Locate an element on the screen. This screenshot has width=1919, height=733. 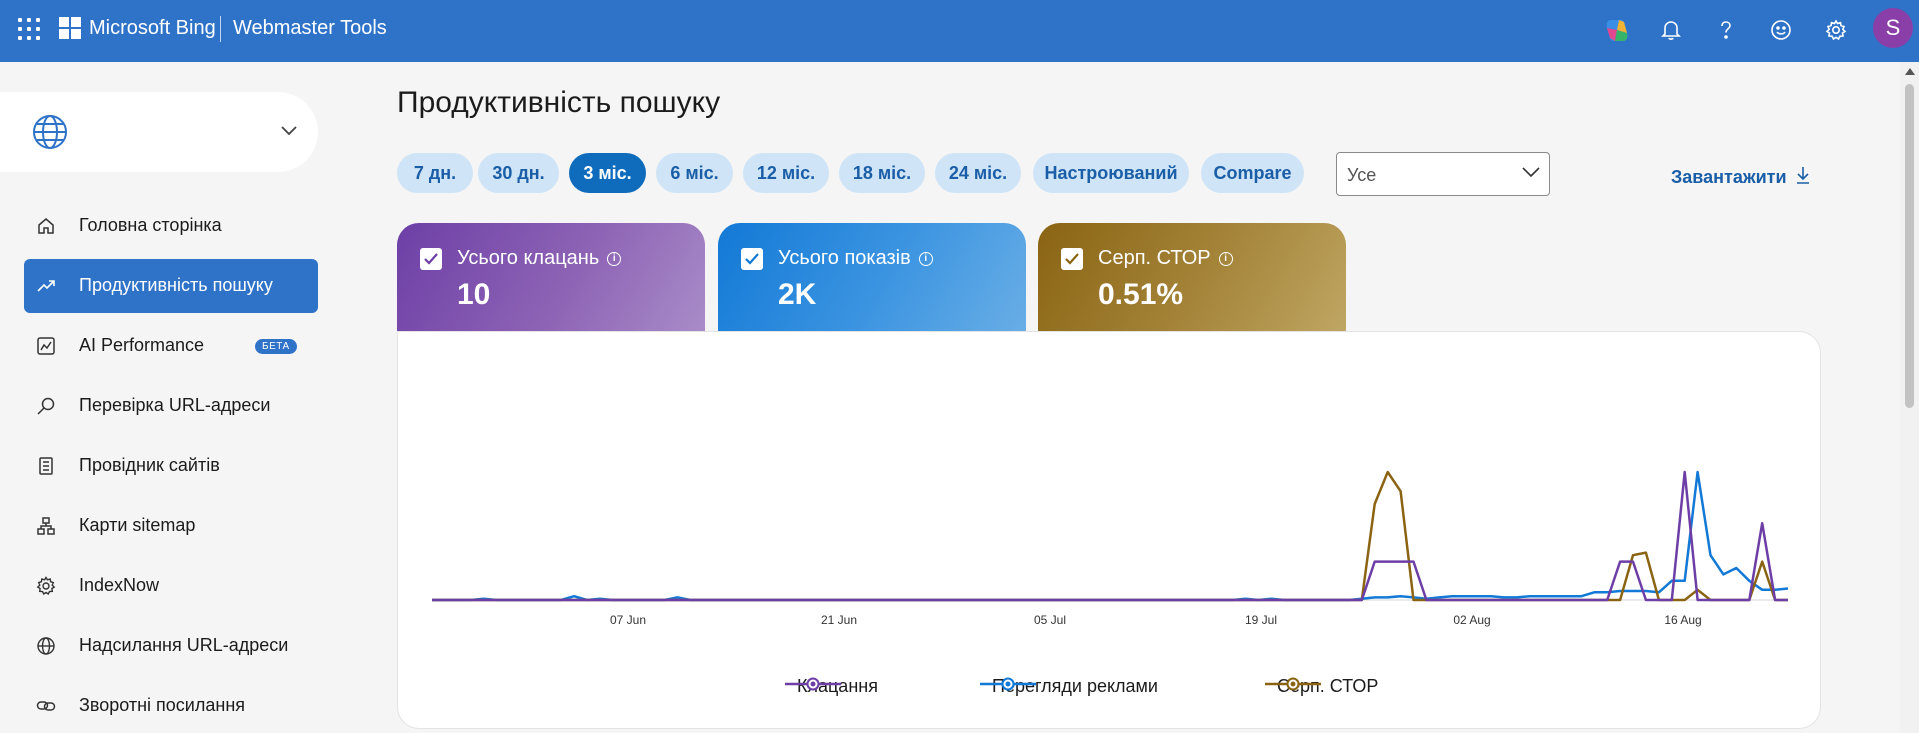
copilot-icon is located at coordinates (1617, 30).